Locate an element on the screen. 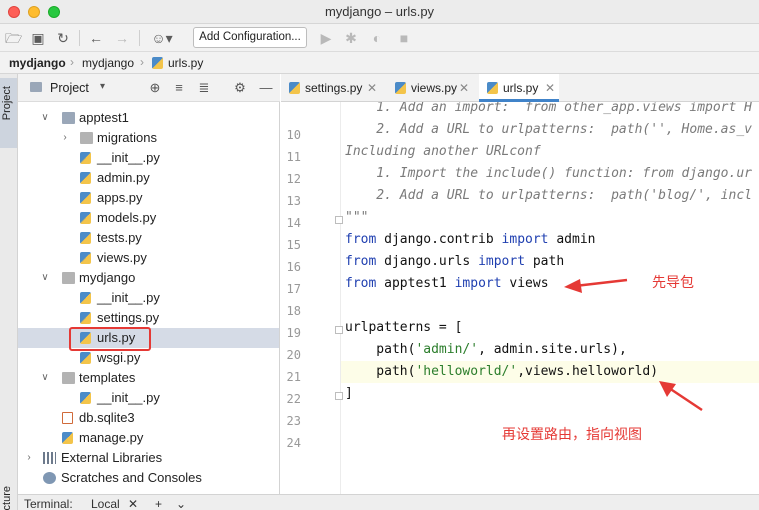 The height and width of the screenshot is (510, 759). terminal-tab-local: Local is located at coordinates (105, 503).